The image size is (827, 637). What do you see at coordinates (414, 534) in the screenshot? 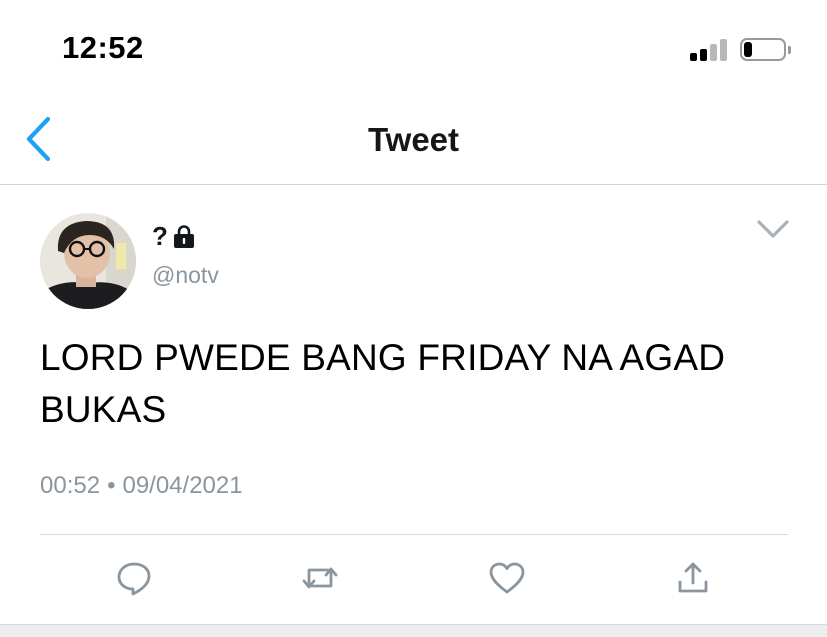
I see `divider` at bounding box center [414, 534].